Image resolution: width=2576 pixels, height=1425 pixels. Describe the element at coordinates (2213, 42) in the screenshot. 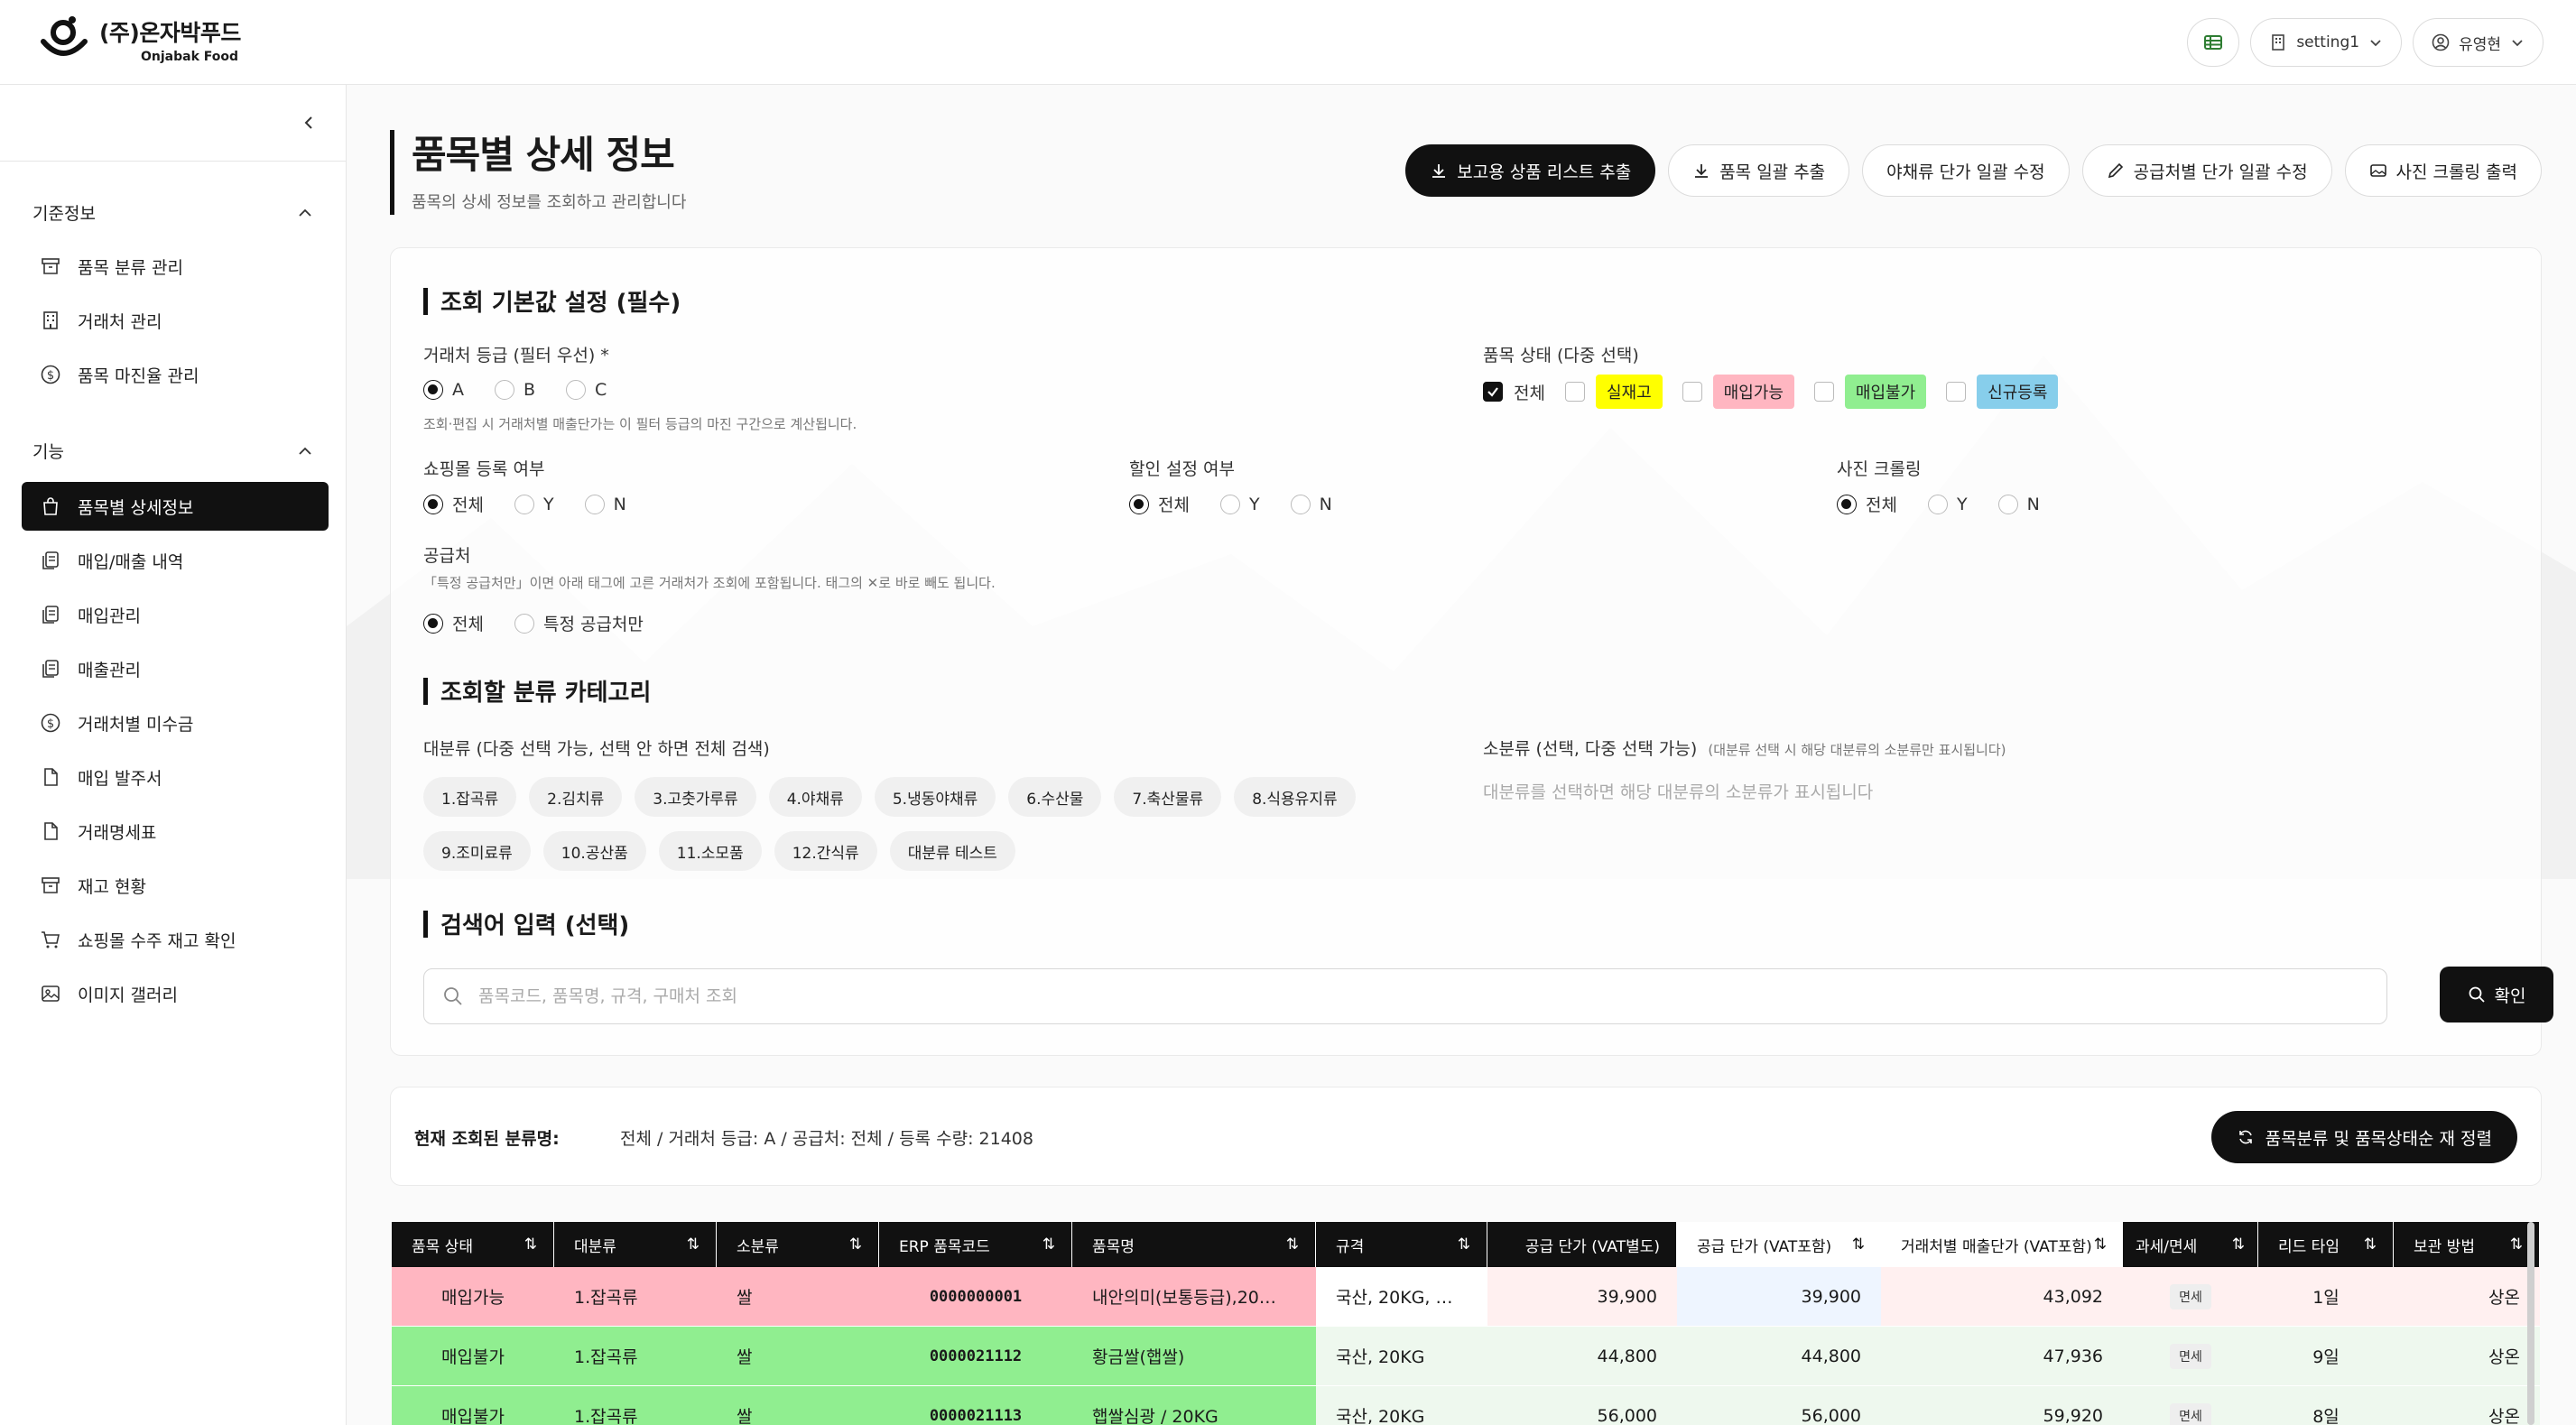

I see `spreadsheet-button` at that location.